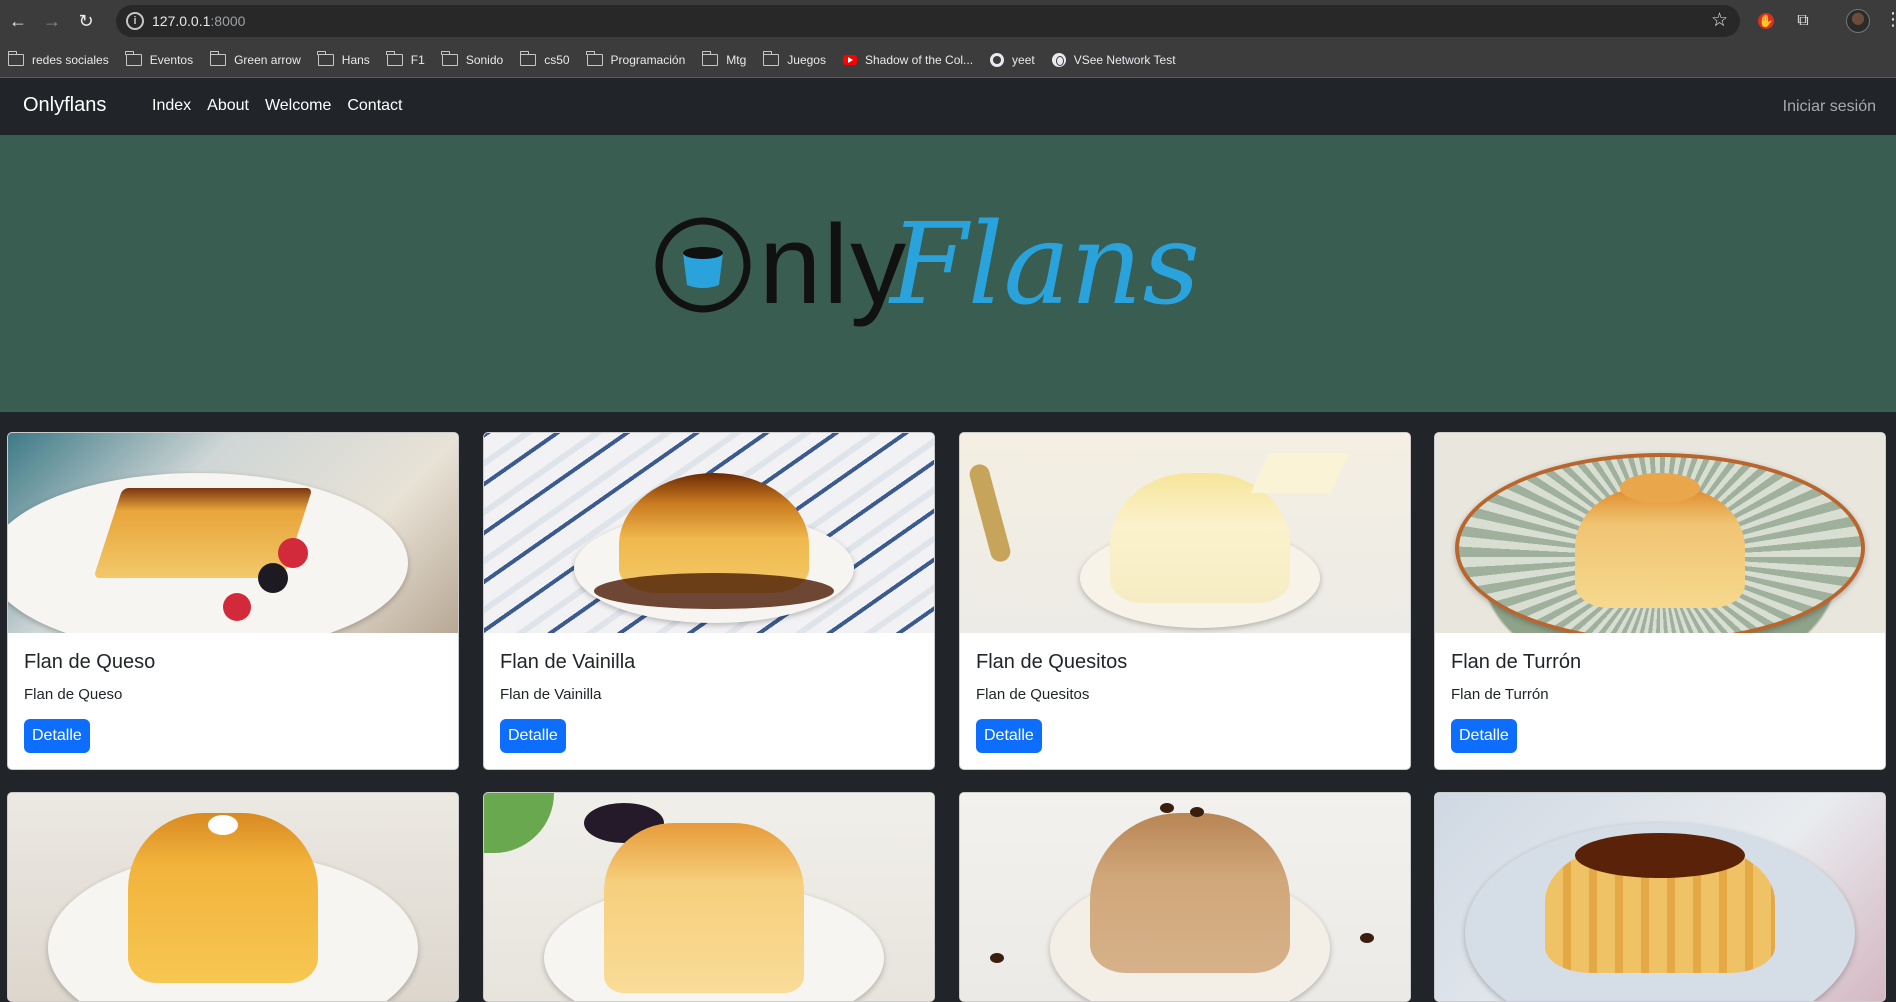 The height and width of the screenshot is (1002, 1896). I want to click on card-title: Flan de Queso, so click(90, 662).